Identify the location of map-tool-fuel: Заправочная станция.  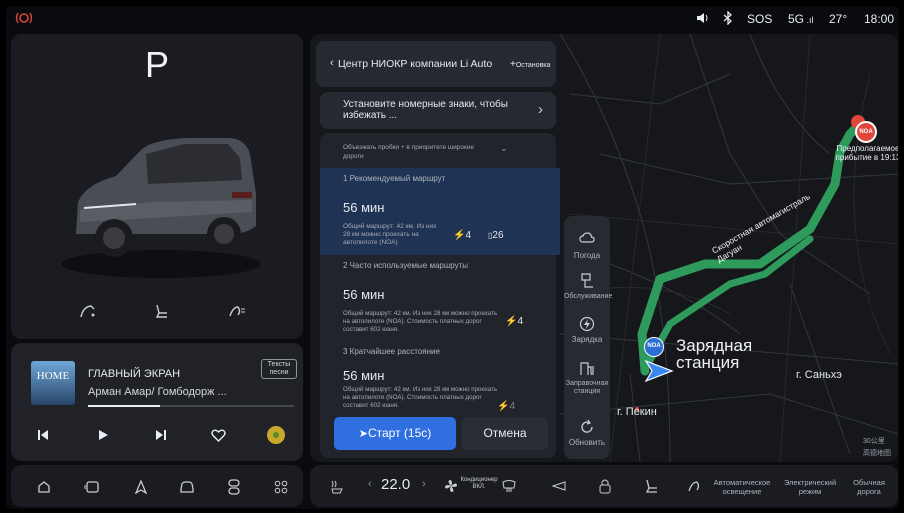
(587, 378).